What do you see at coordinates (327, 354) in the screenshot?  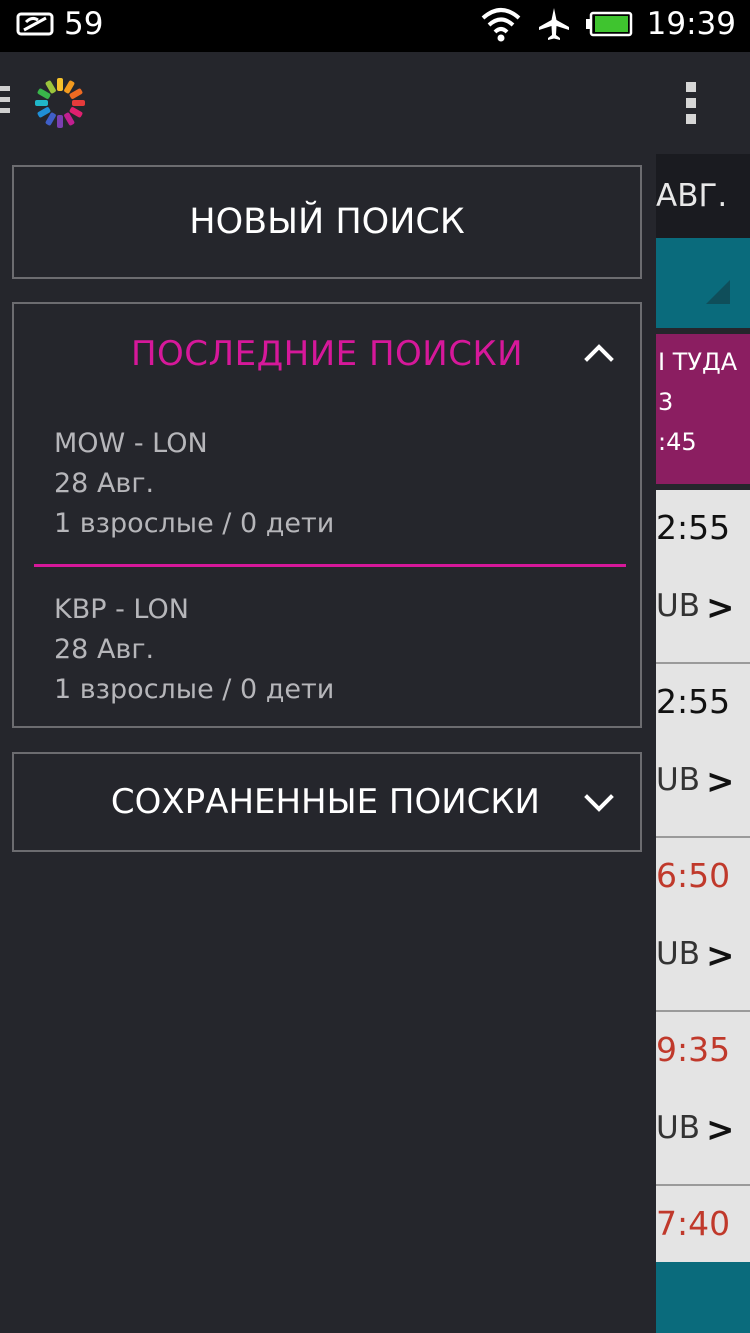 I see `recent-searches-title: ПОСЛЕДНИЕ ПОИСКИ` at bounding box center [327, 354].